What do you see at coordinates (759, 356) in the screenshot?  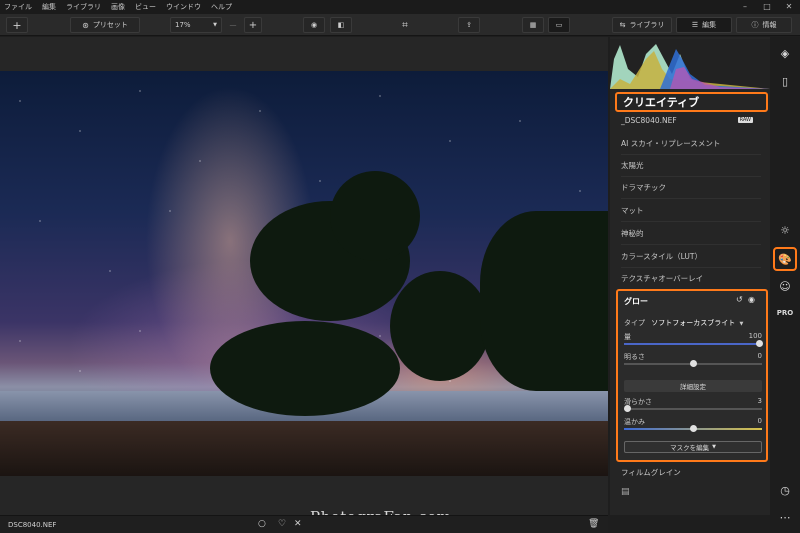 I see `glow-brightness-value: 0` at bounding box center [759, 356].